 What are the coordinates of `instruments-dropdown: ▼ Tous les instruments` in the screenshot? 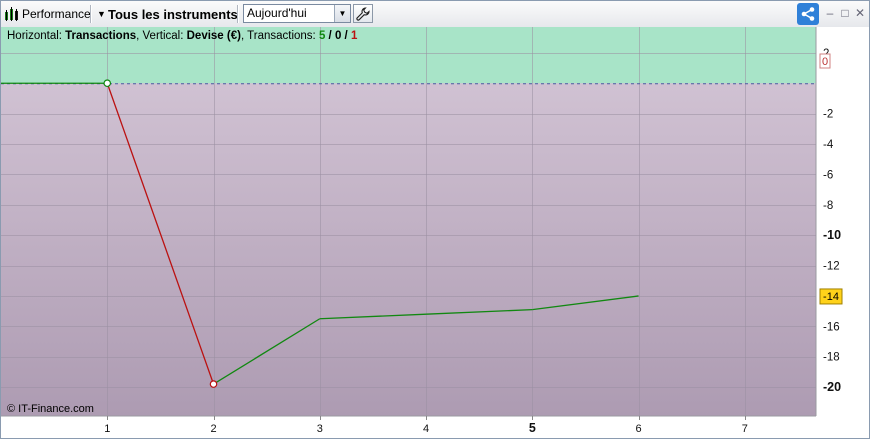 It's located at (167, 14).